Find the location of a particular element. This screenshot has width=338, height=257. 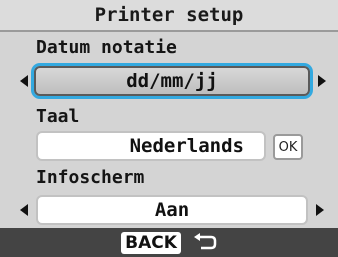

info-screen-selector: Aan is located at coordinates (172, 210).